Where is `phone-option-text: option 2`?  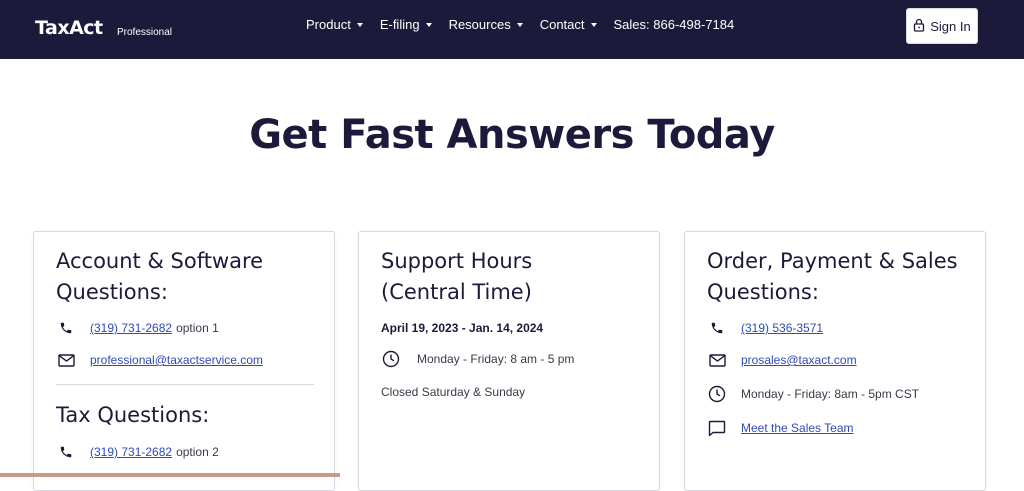 phone-option-text: option 2 is located at coordinates (197, 452).